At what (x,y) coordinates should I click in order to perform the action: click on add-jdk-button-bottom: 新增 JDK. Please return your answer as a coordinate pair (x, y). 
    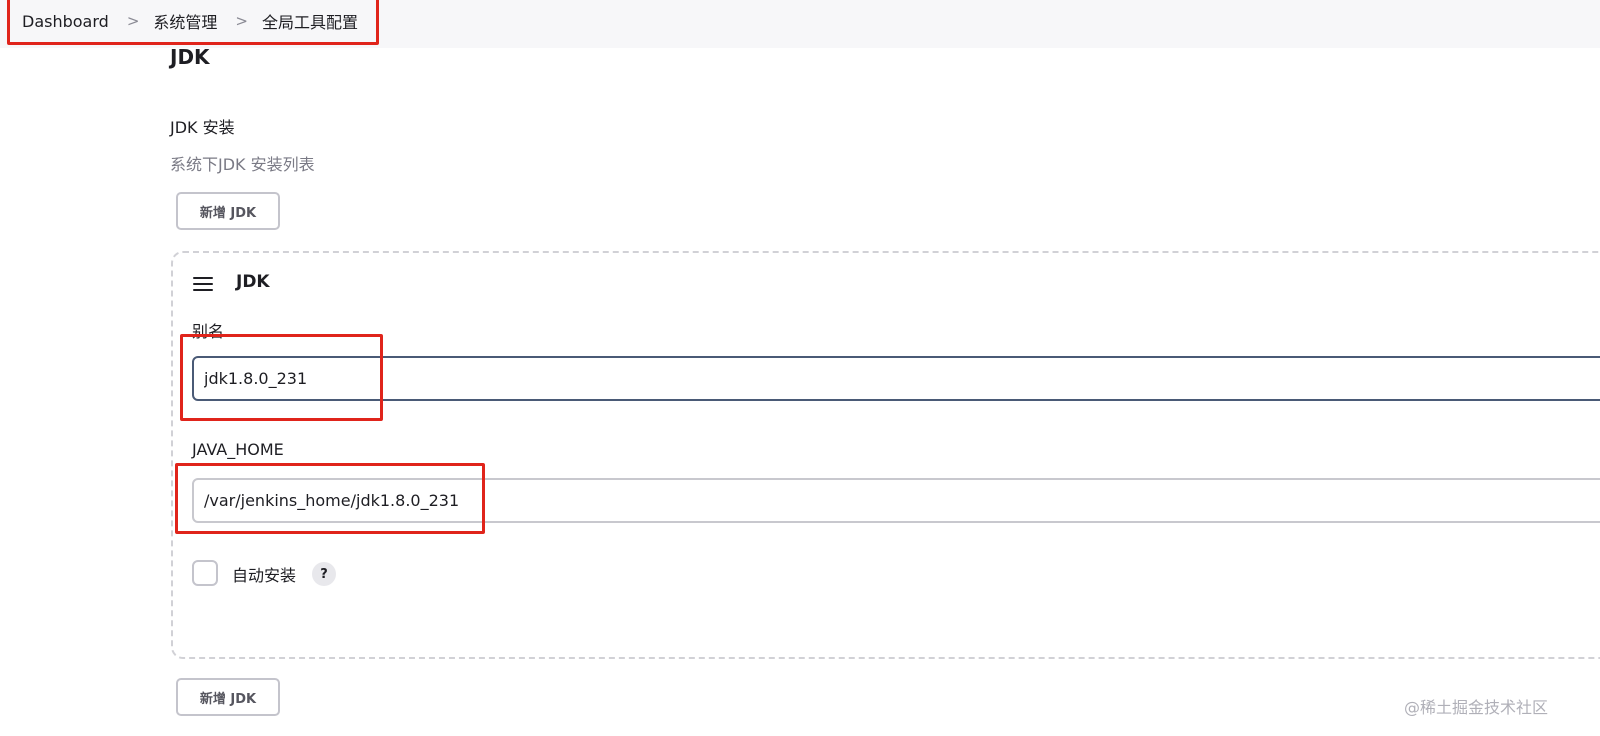
    Looking at the image, I should click on (228, 697).